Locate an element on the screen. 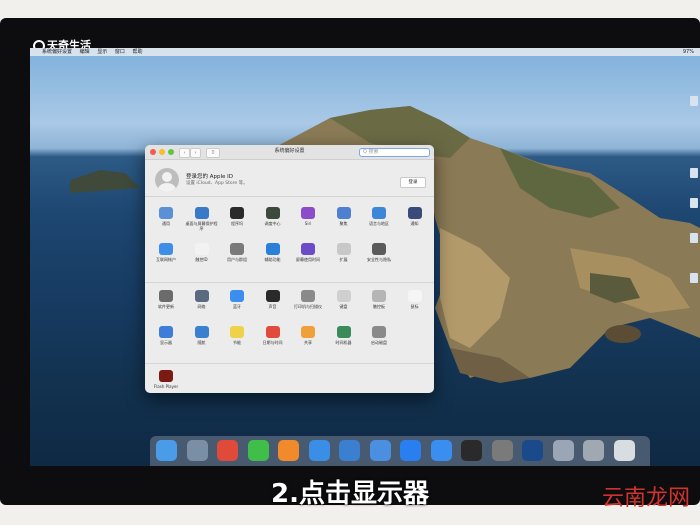  pref-pane-item: 聚焦 is located at coordinates (344, 216).